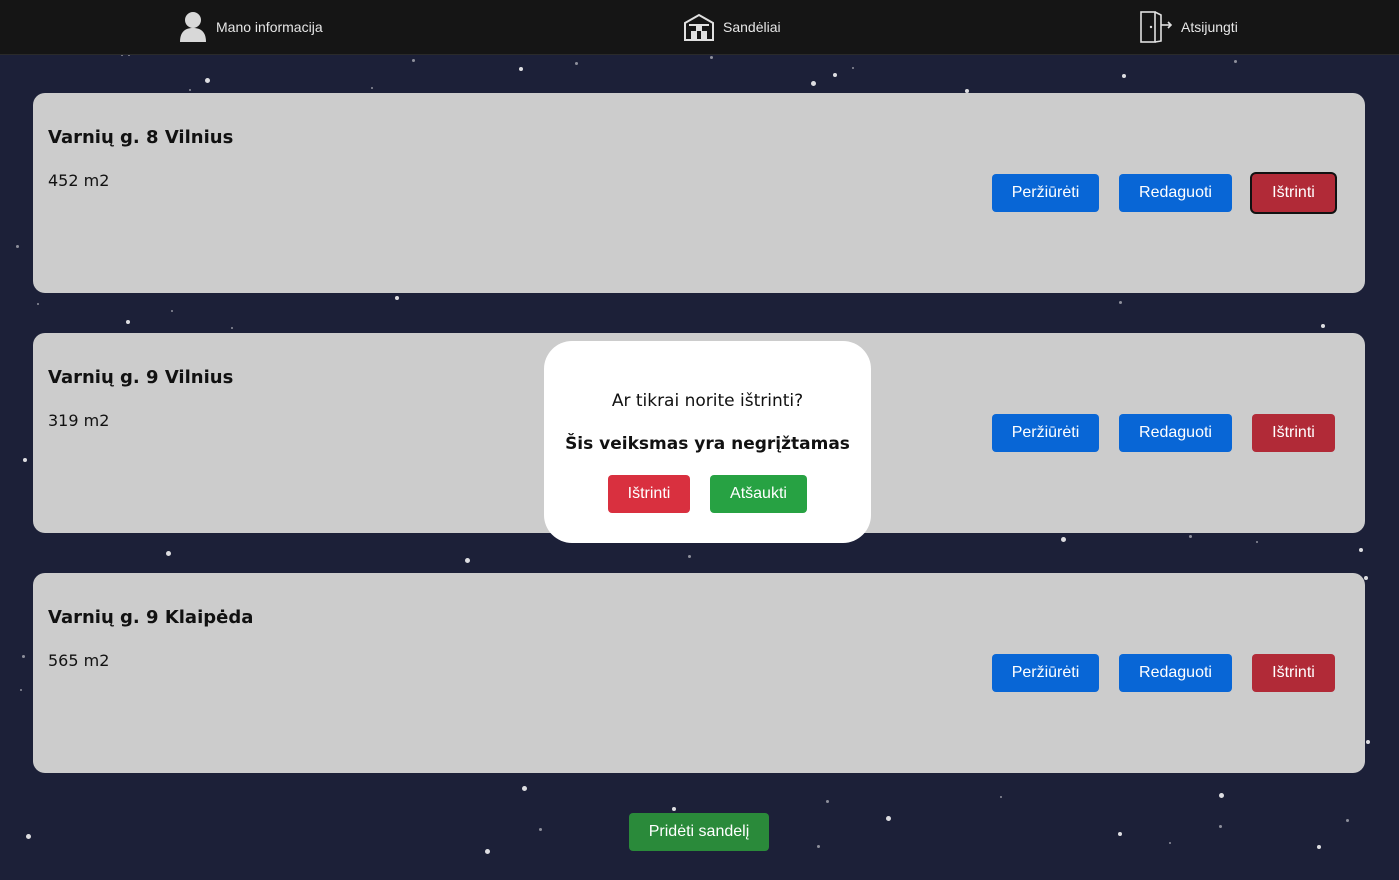  I want to click on nav-logout-label: Atsijungti, so click(1209, 27).